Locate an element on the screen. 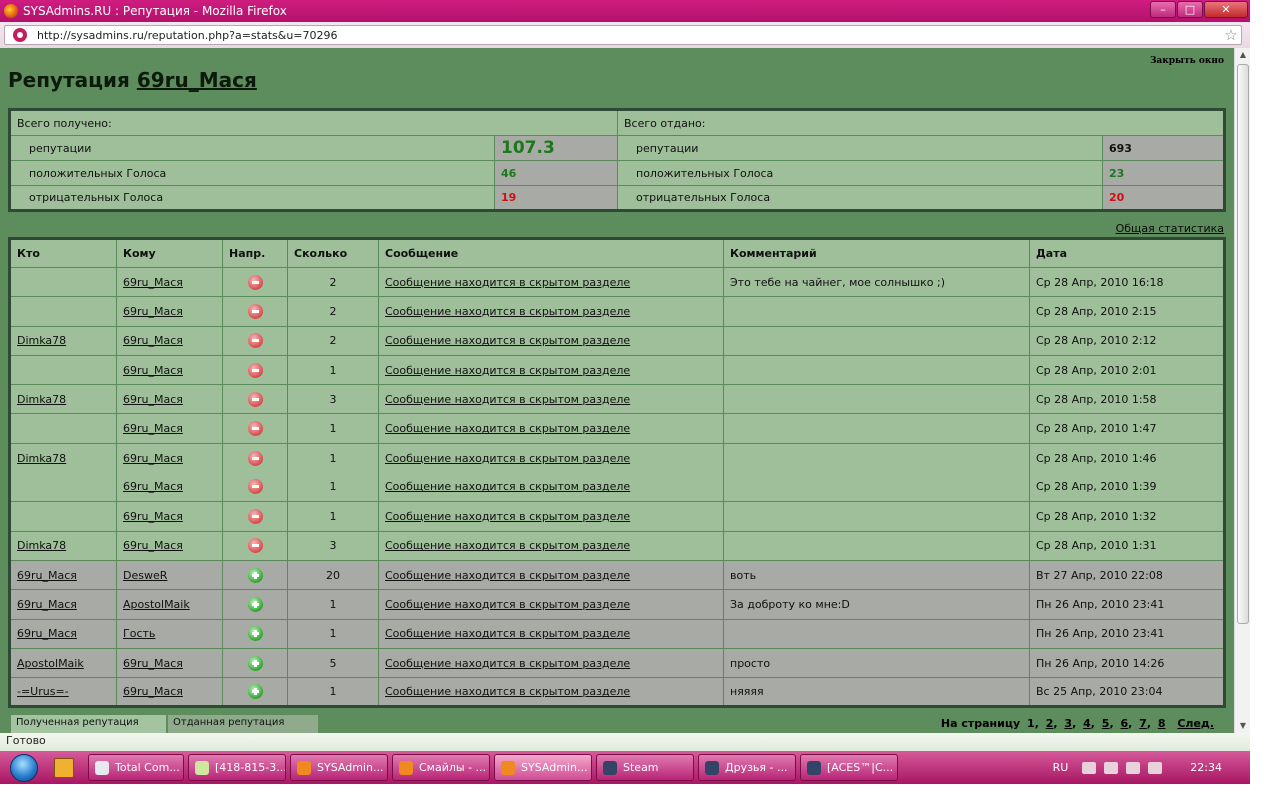 This screenshot has height=800, width=1280. tab-given: Отданная репутация is located at coordinates (243, 724).